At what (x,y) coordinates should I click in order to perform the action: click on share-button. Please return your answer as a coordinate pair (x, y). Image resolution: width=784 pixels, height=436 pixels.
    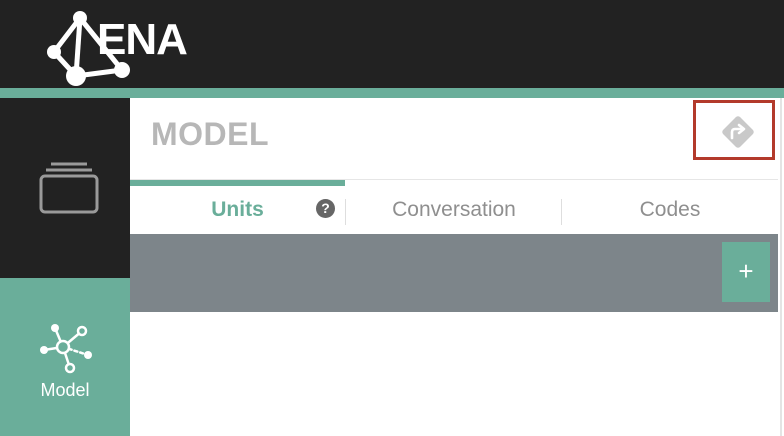
    Looking at the image, I should click on (734, 130).